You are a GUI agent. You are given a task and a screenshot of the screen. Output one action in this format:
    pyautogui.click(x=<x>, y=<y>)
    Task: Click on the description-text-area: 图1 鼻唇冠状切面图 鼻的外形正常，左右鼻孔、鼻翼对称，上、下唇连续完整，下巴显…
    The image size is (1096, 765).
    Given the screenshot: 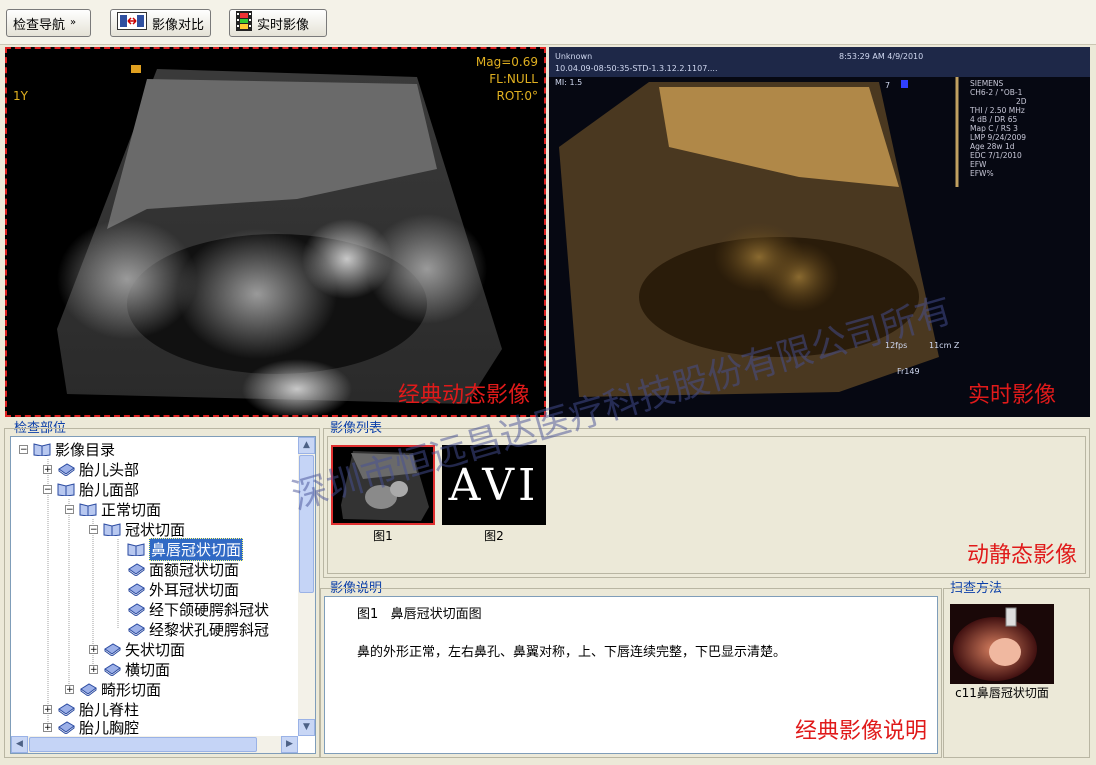 What is the action you would take?
    pyautogui.click(x=631, y=675)
    